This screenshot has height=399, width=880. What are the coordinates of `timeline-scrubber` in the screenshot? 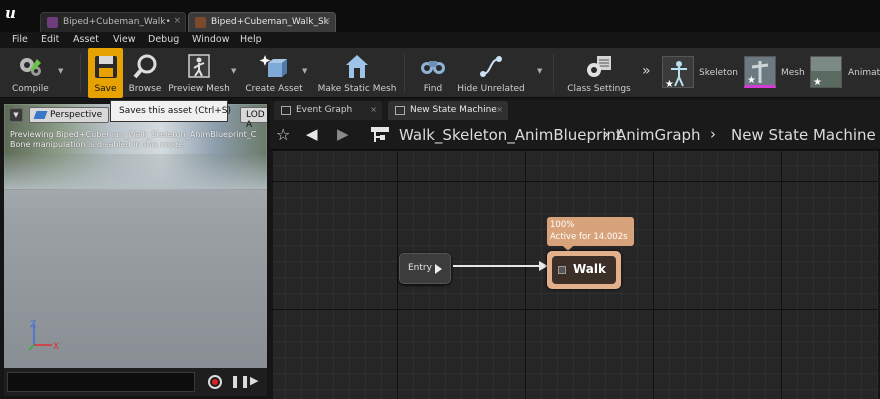 It's located at (101, 382).